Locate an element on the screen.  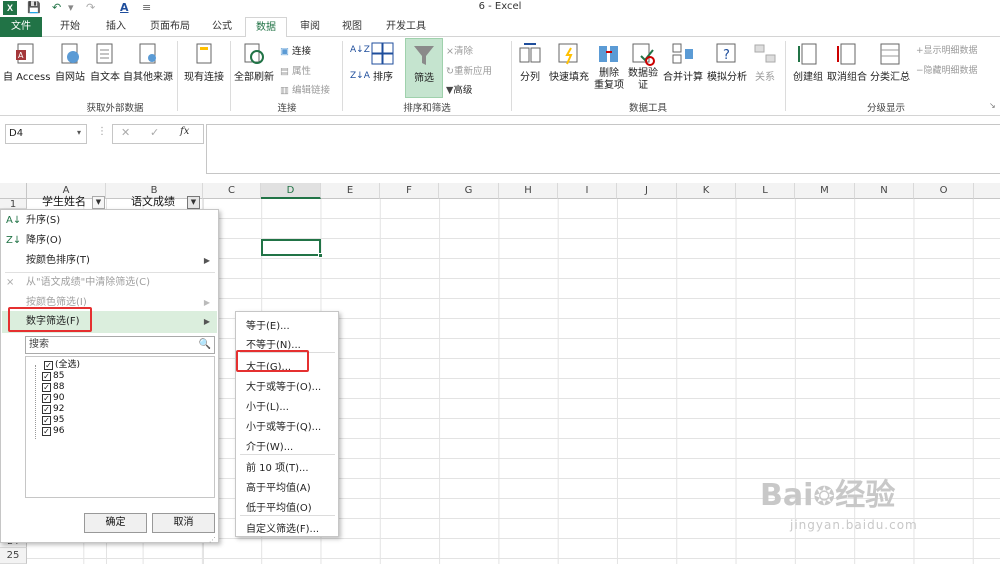
sort-descending-item: Z↓ 降序(O) is located at coordinates (109, 241).